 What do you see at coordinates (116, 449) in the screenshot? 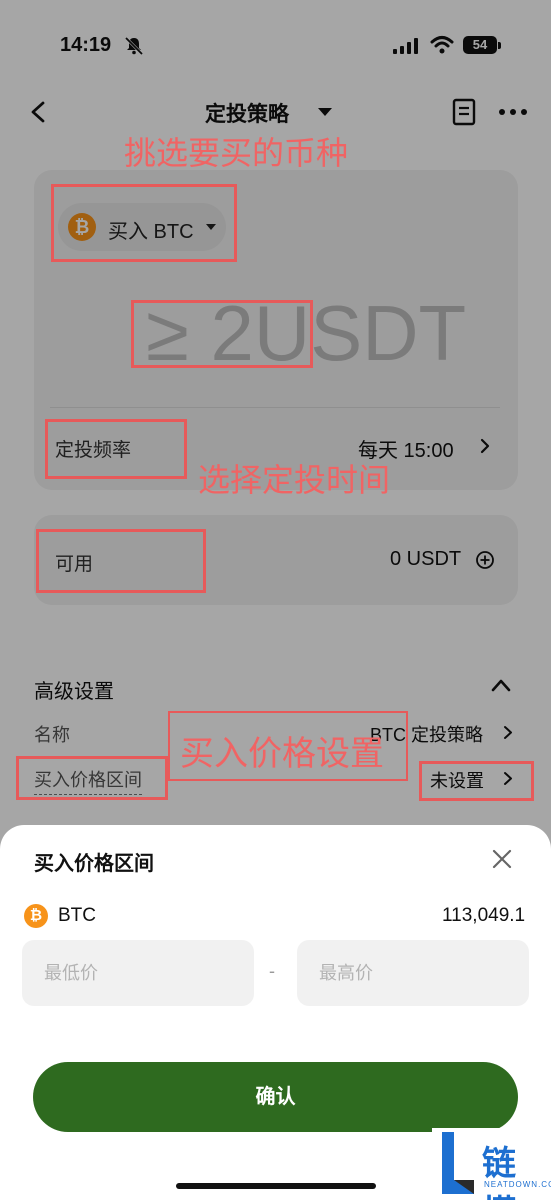
I see `annotation-box-frequency` at bounding box center [116, 449].